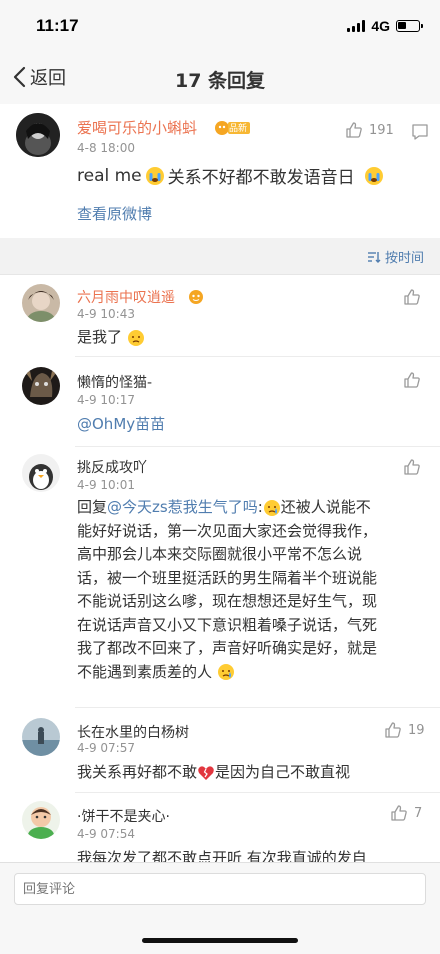 Image resolution: width=440 pixels, height=954 pixels. What do you see at coordinates (57, 25) in the screenshot?
I see `status-time: 11:17` at bounding box center [57, 25].